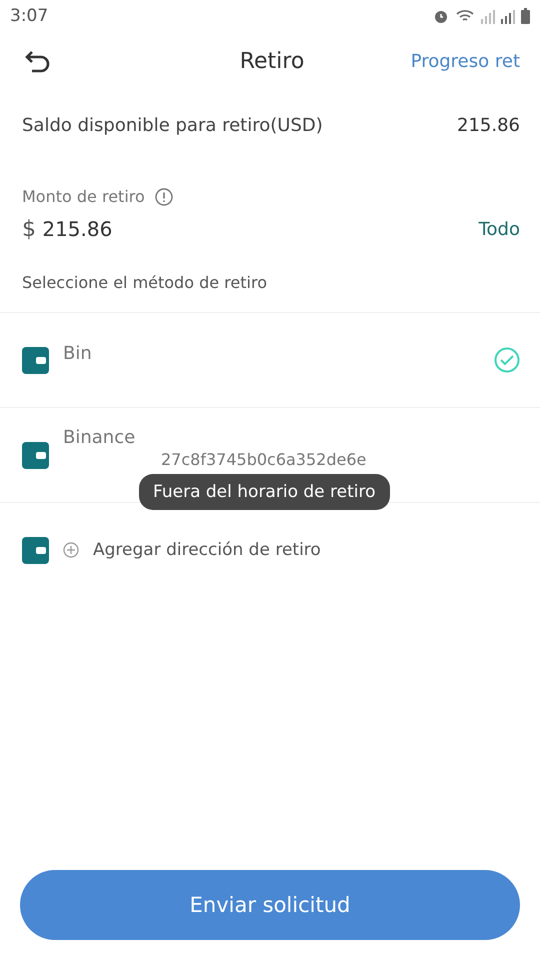  I want to click on back-icon, so click(38, 61).